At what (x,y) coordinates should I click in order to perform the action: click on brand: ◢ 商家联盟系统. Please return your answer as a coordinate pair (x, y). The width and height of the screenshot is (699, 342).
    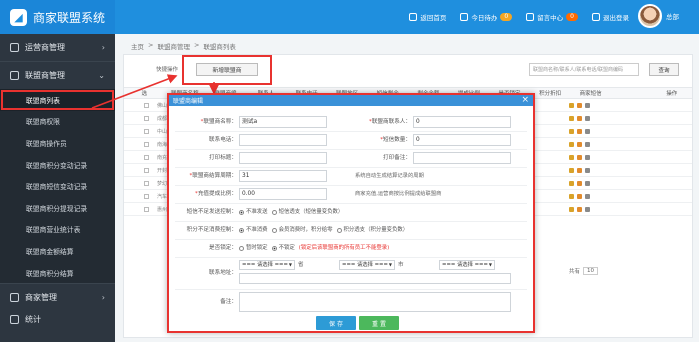
    Looking at the image, I should click on (57, 17).